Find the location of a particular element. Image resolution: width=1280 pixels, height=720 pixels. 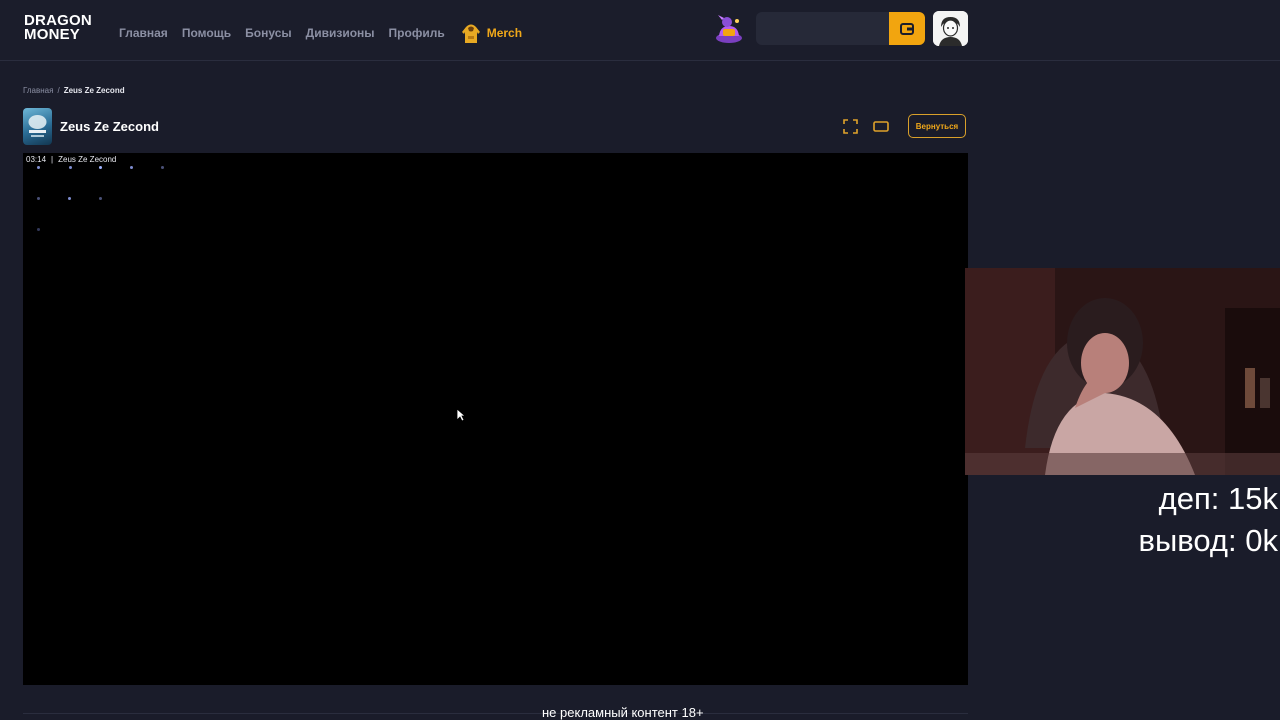

breadcrumb-current: Zeus Ze Zecond is located at coordinates (94, 90).